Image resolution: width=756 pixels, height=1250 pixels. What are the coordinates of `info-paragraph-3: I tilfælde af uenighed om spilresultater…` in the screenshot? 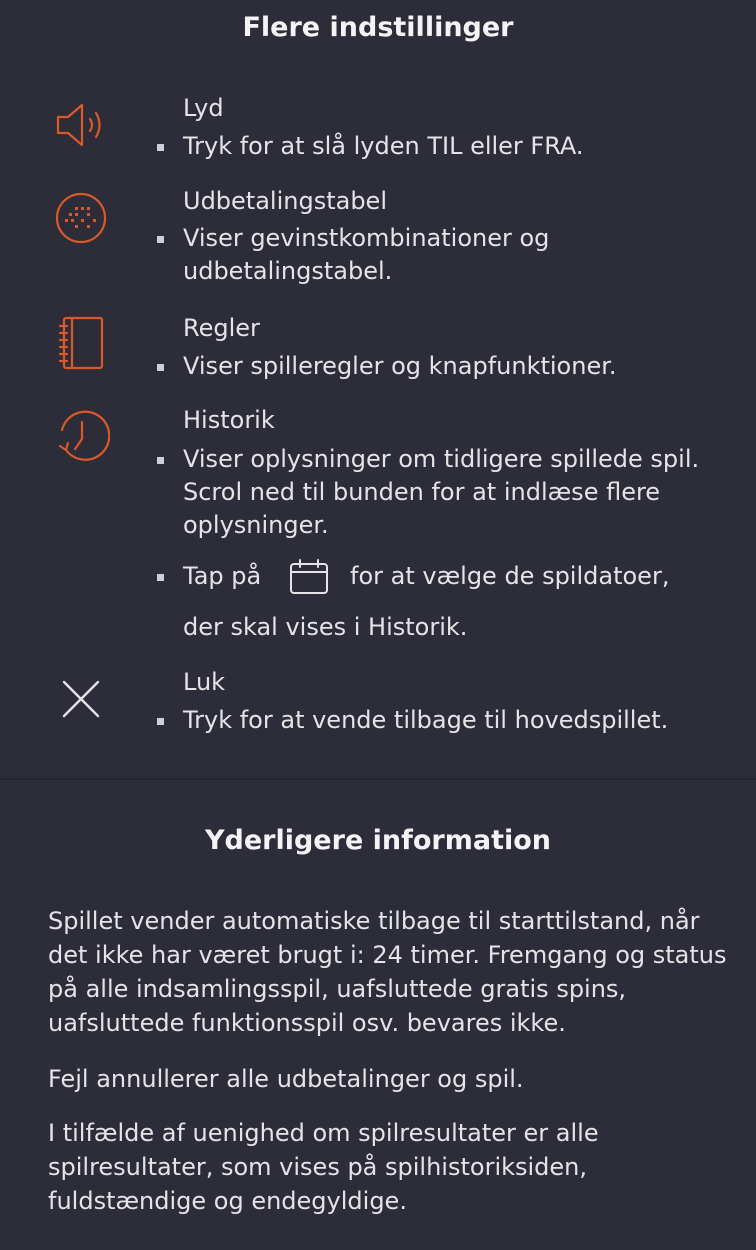 It's located at (323, 1167).